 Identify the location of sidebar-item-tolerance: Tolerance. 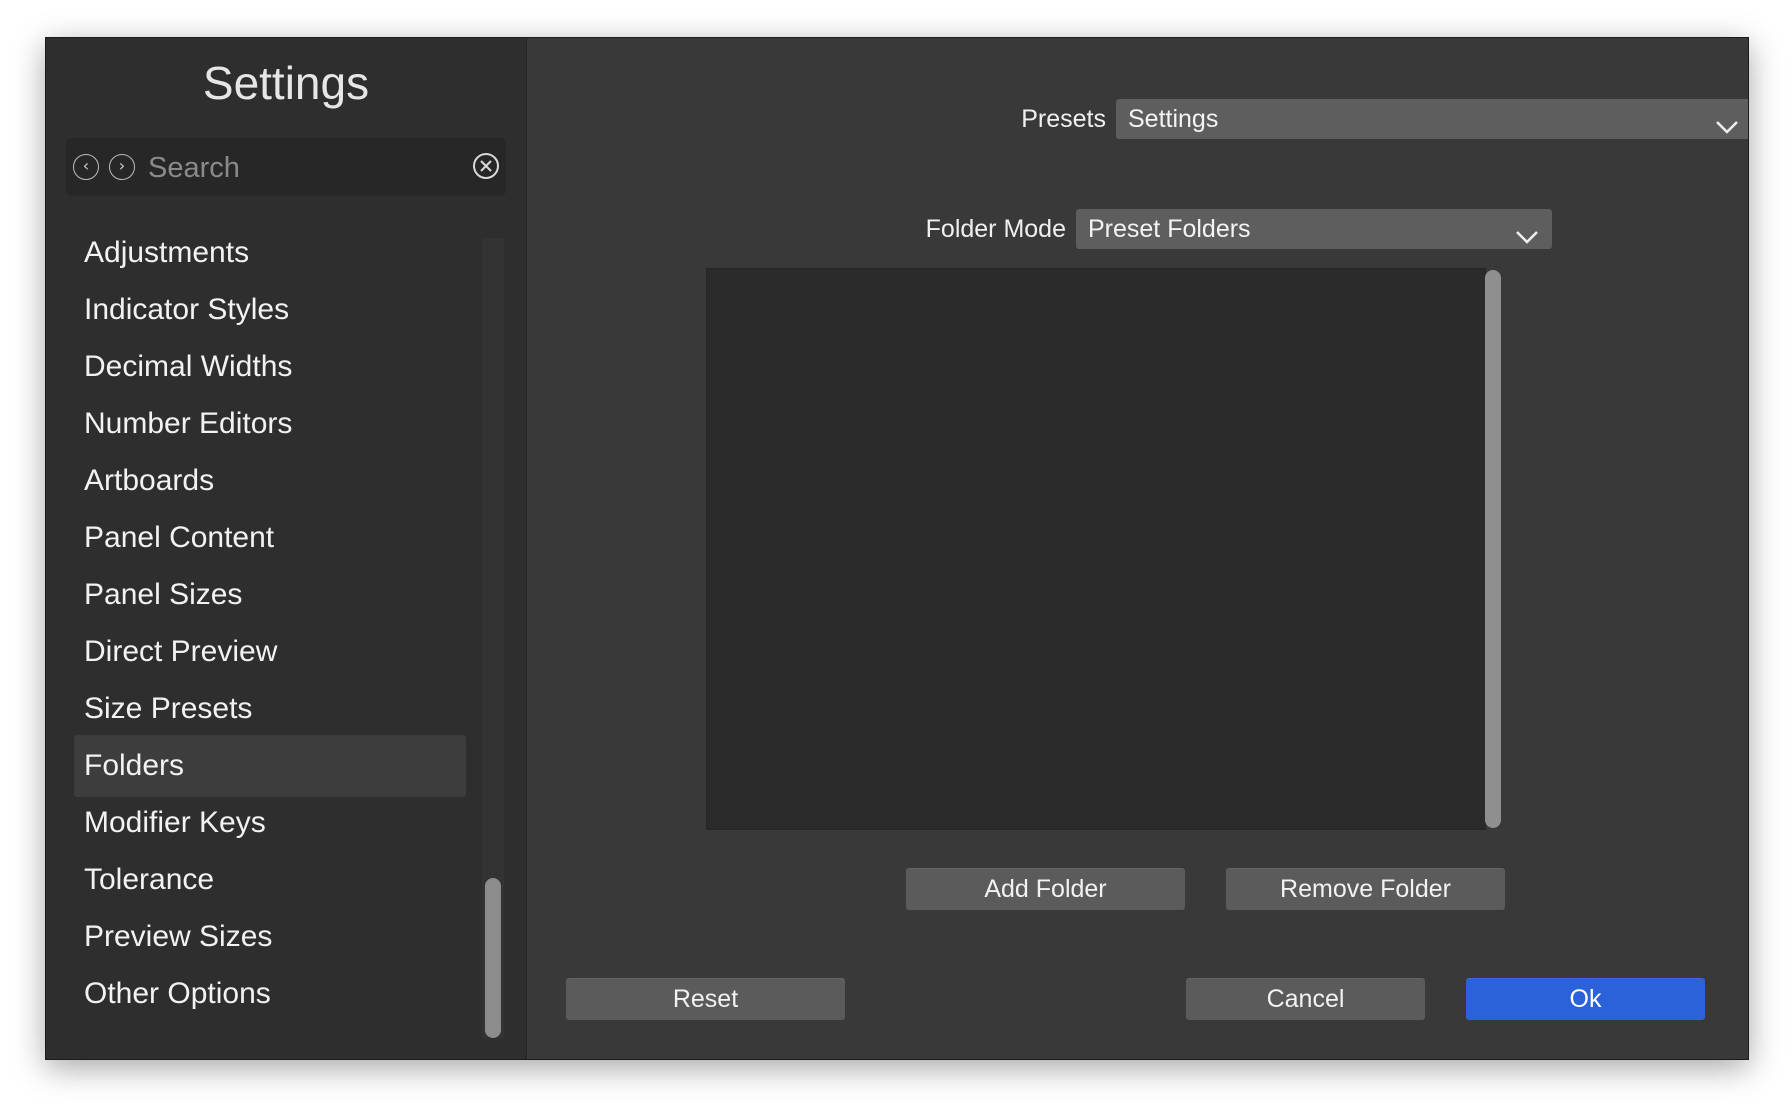
(270, 880).